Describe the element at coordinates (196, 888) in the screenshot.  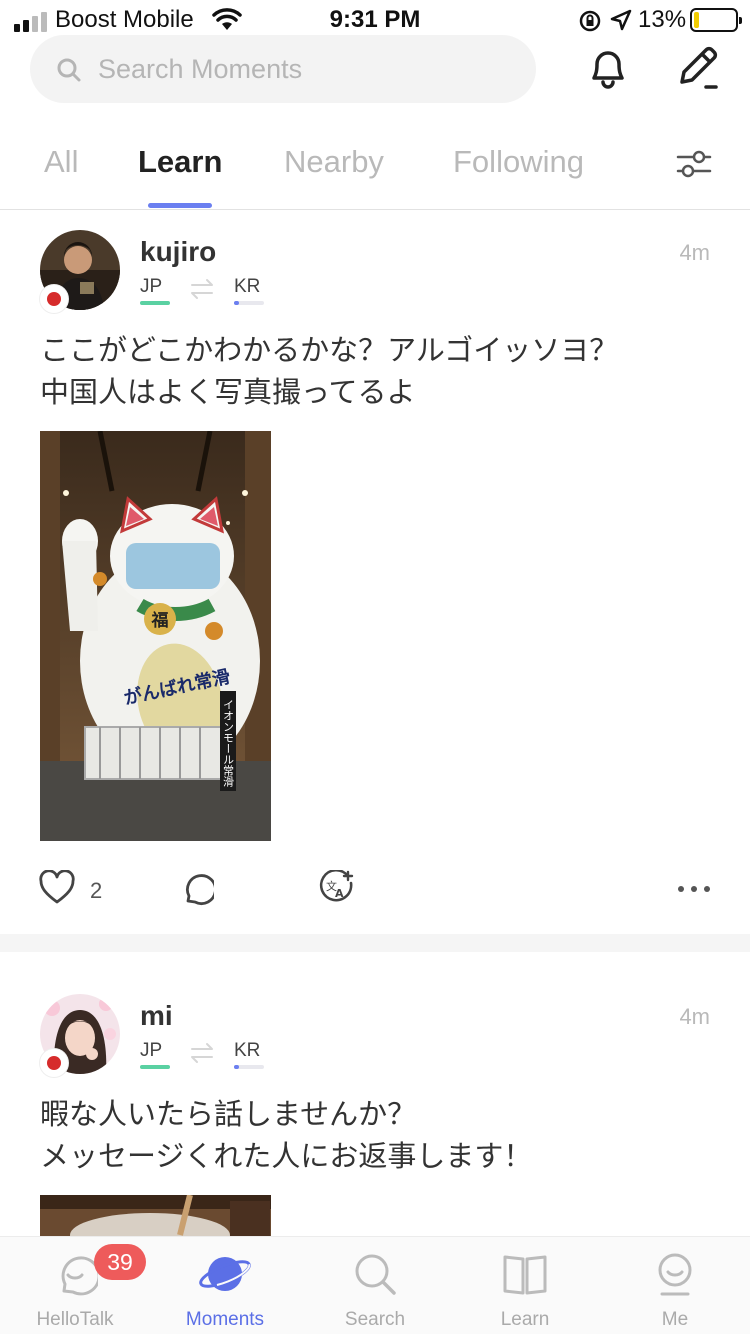
I see `comment-icon` at that location.